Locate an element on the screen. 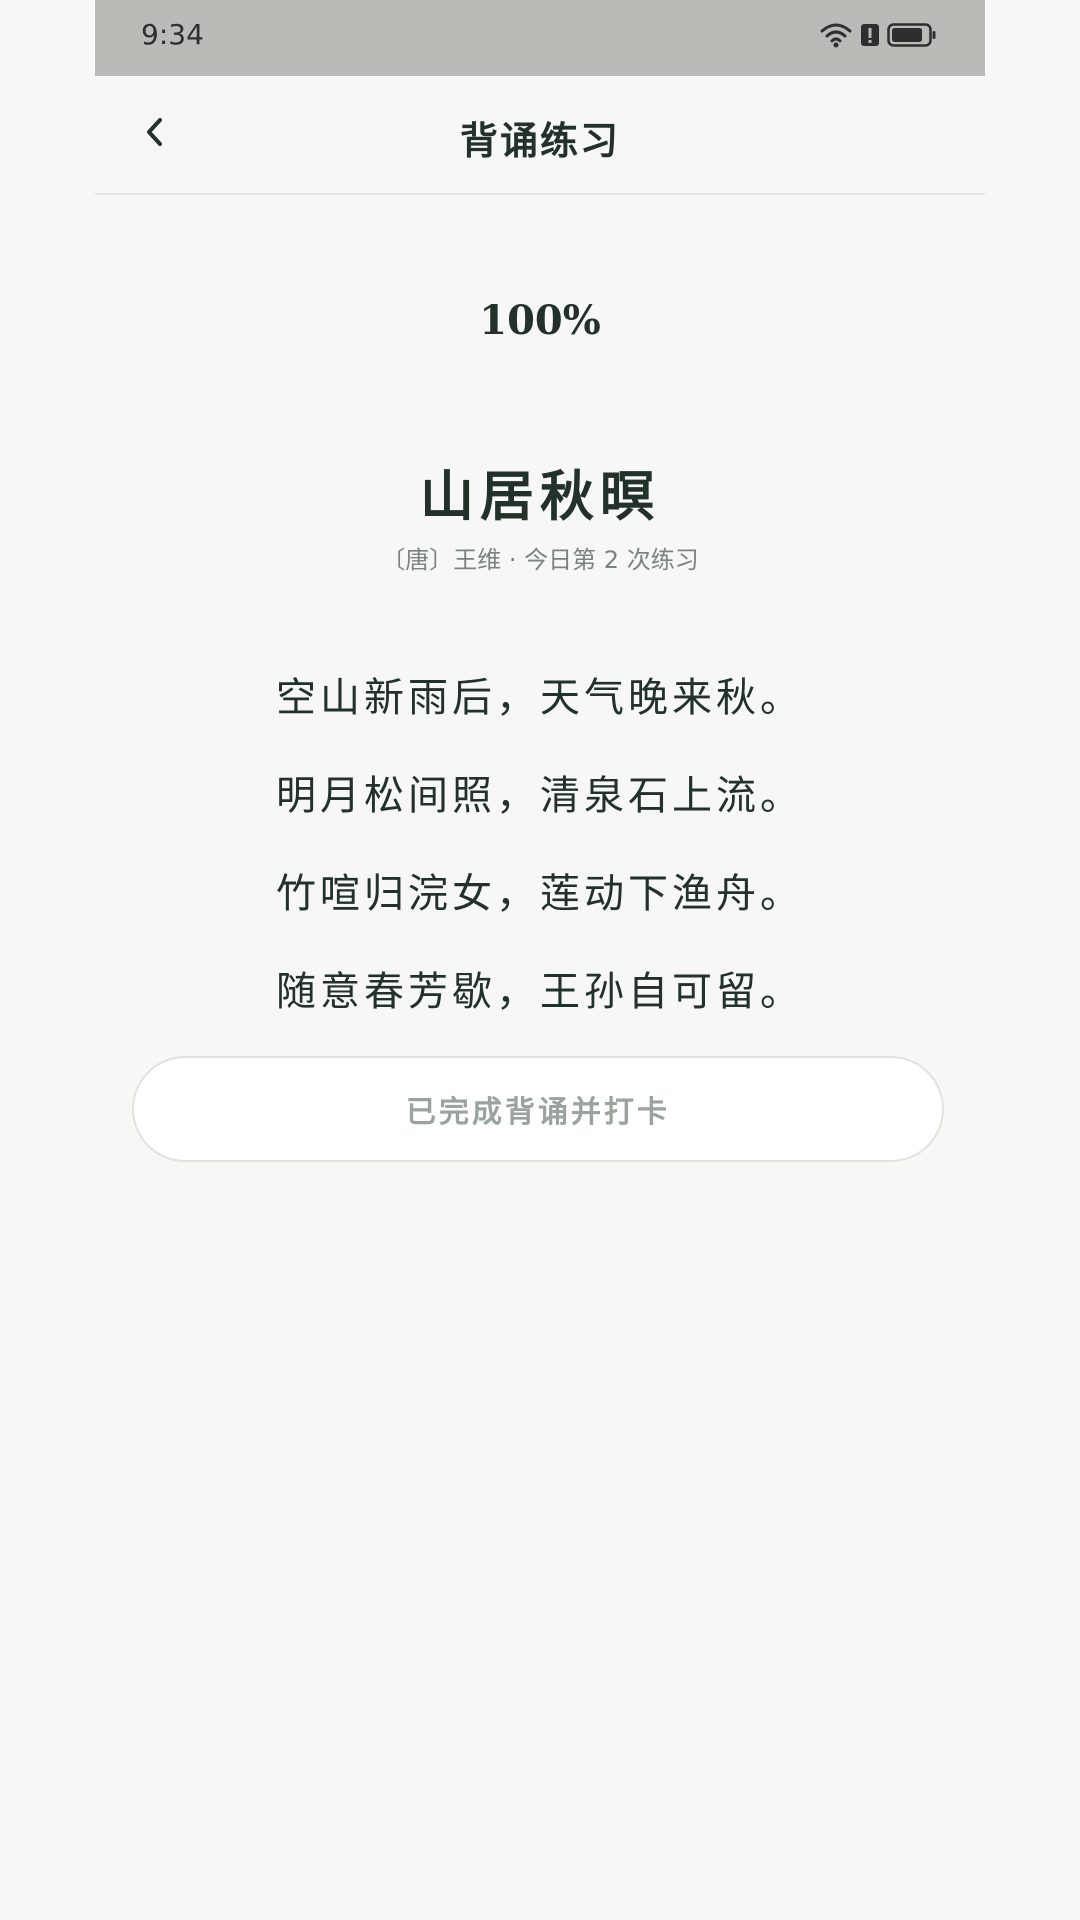  status-icons is located at coordinates (878, 37).